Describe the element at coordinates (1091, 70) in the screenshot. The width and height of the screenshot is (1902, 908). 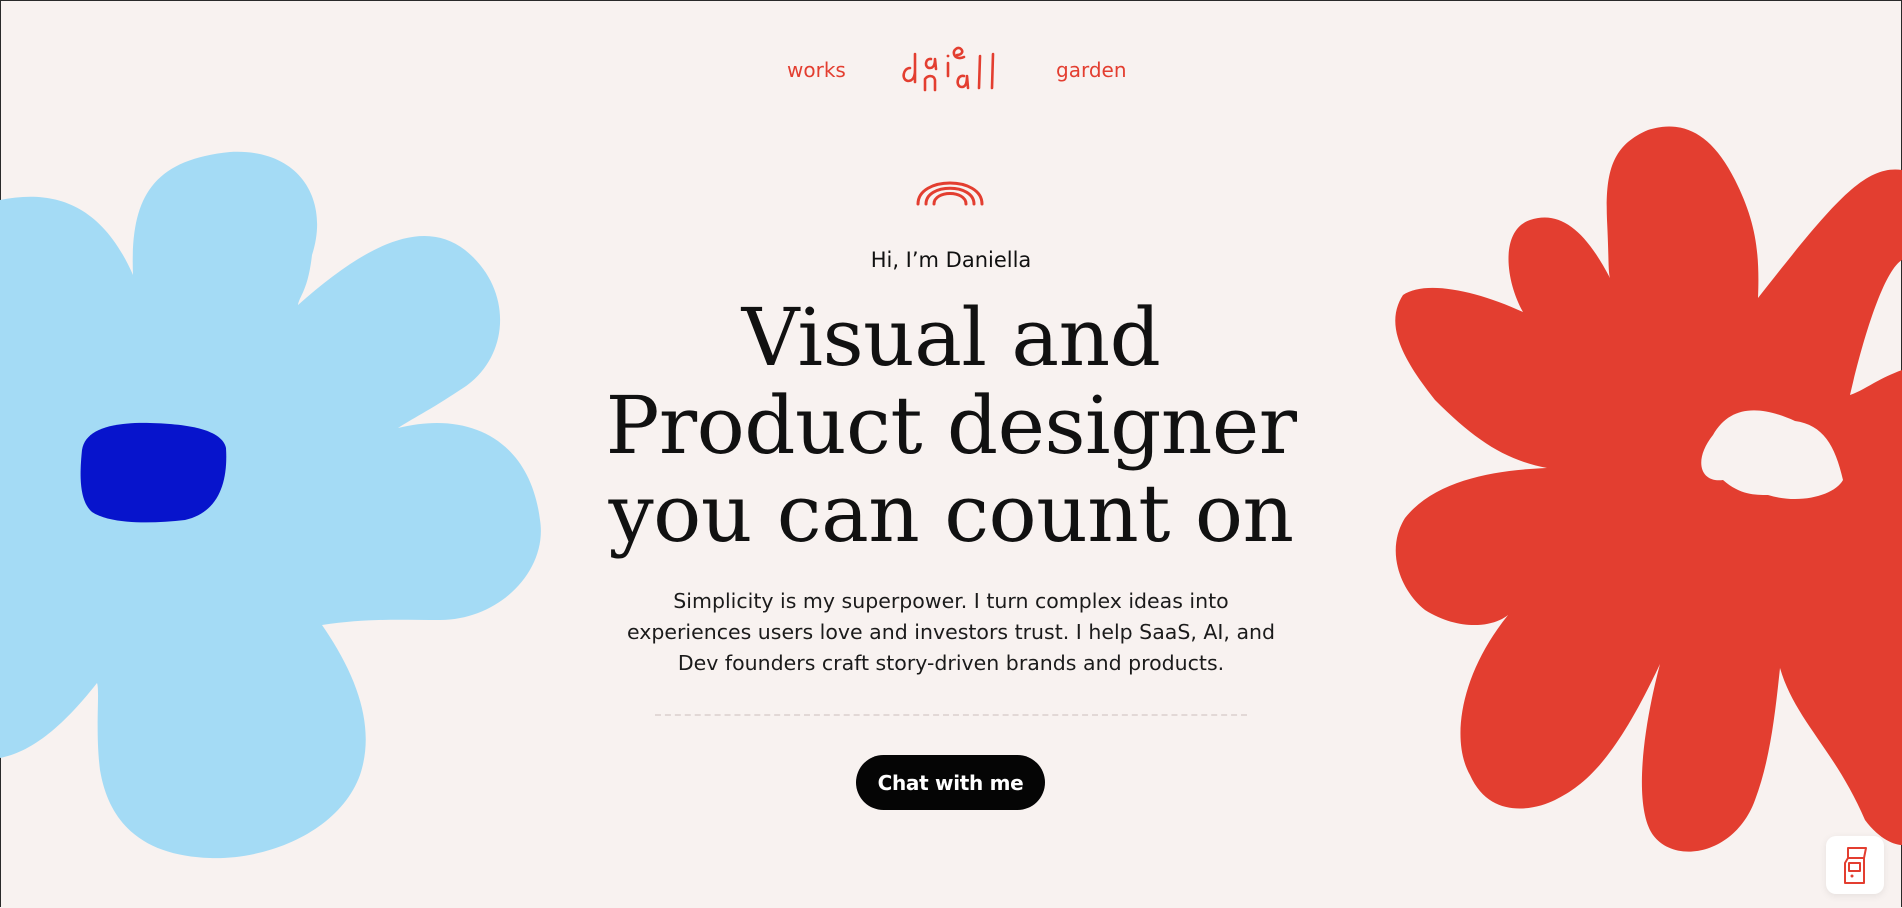
I see `nav-garden-link: garden` at that location.